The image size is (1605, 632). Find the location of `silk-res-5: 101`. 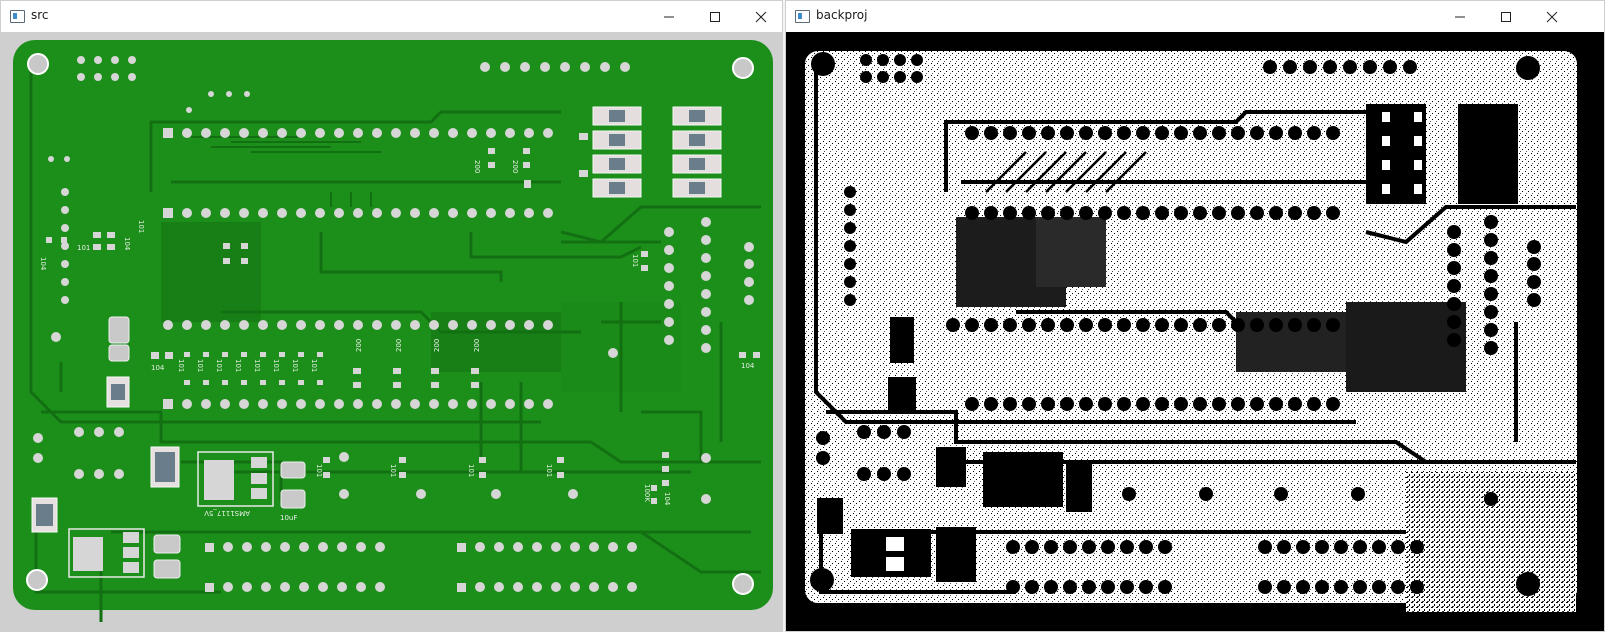

silk-res-5: 101 is located at coordinates (276, 365).